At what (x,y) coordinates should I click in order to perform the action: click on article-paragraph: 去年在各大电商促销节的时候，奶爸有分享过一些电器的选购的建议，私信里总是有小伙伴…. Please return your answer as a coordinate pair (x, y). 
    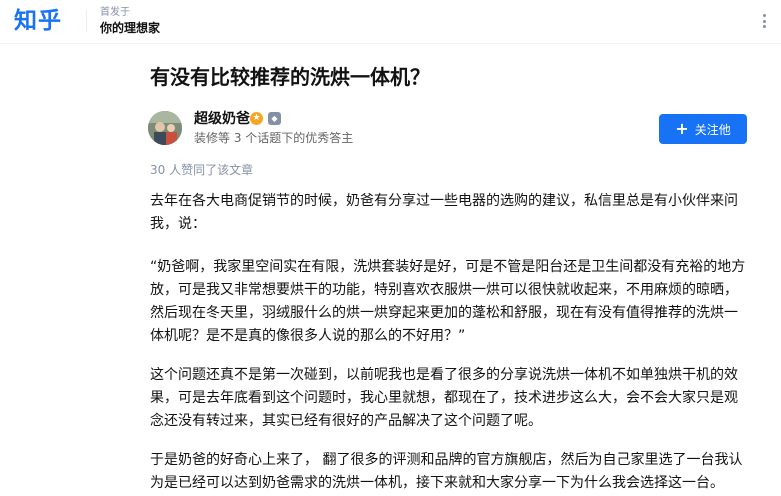
    Looking at the image, I should click on (444, 212).